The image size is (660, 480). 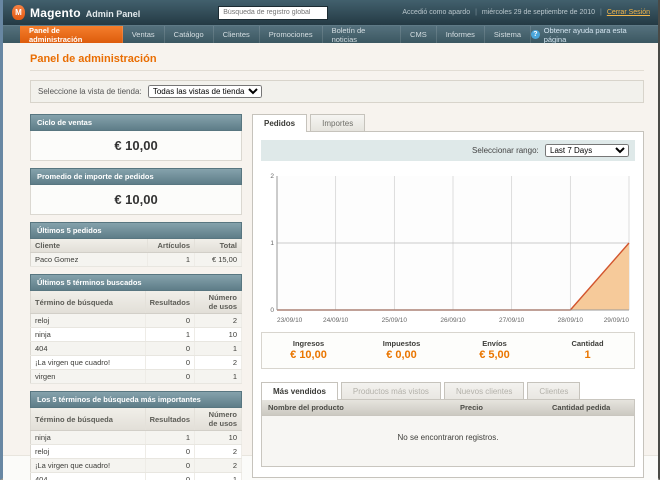 I want to click on nav-item-promotions: Promociones, so click(x=291, y=34).